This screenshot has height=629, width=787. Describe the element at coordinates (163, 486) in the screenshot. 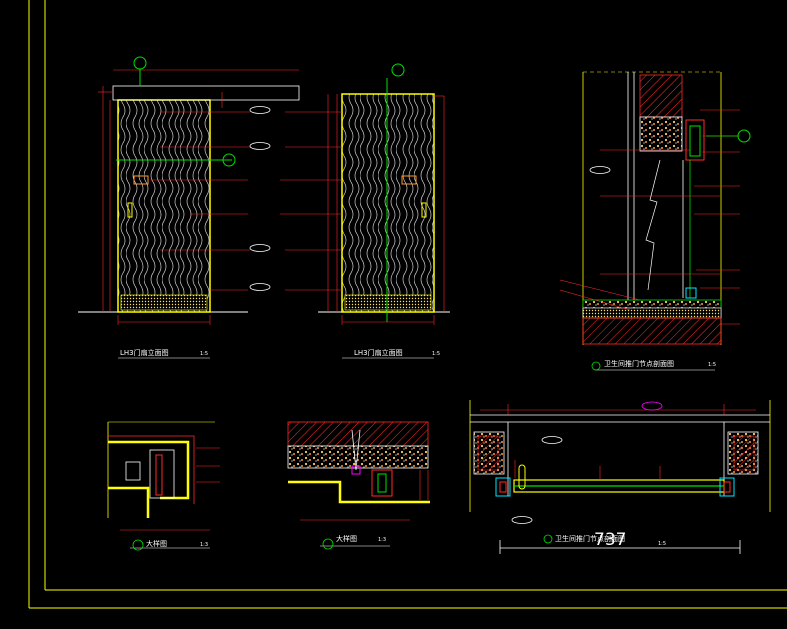

I see `detail-1: 大样图 1:3` at that location.